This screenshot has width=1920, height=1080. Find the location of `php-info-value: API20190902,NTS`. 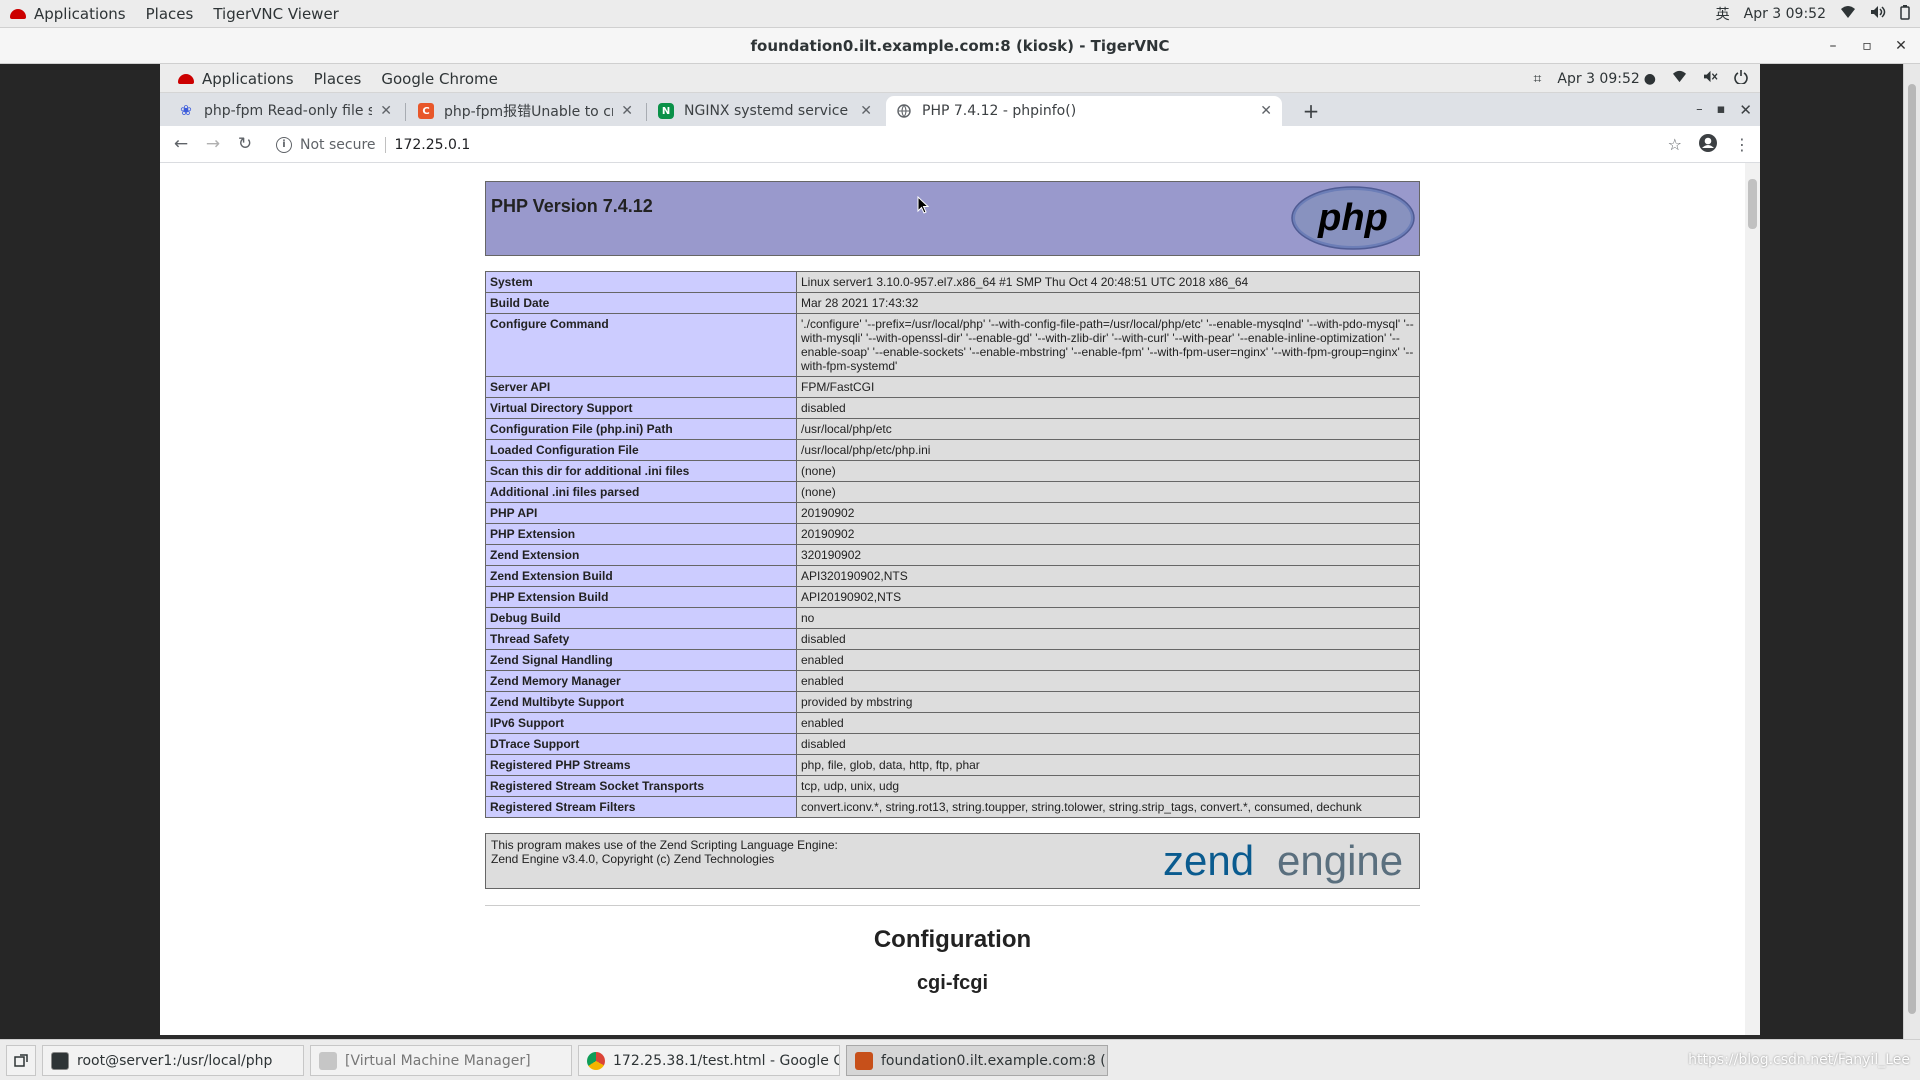

php-info-value: API20190902,NTS is located at coordinates (1108, 597).